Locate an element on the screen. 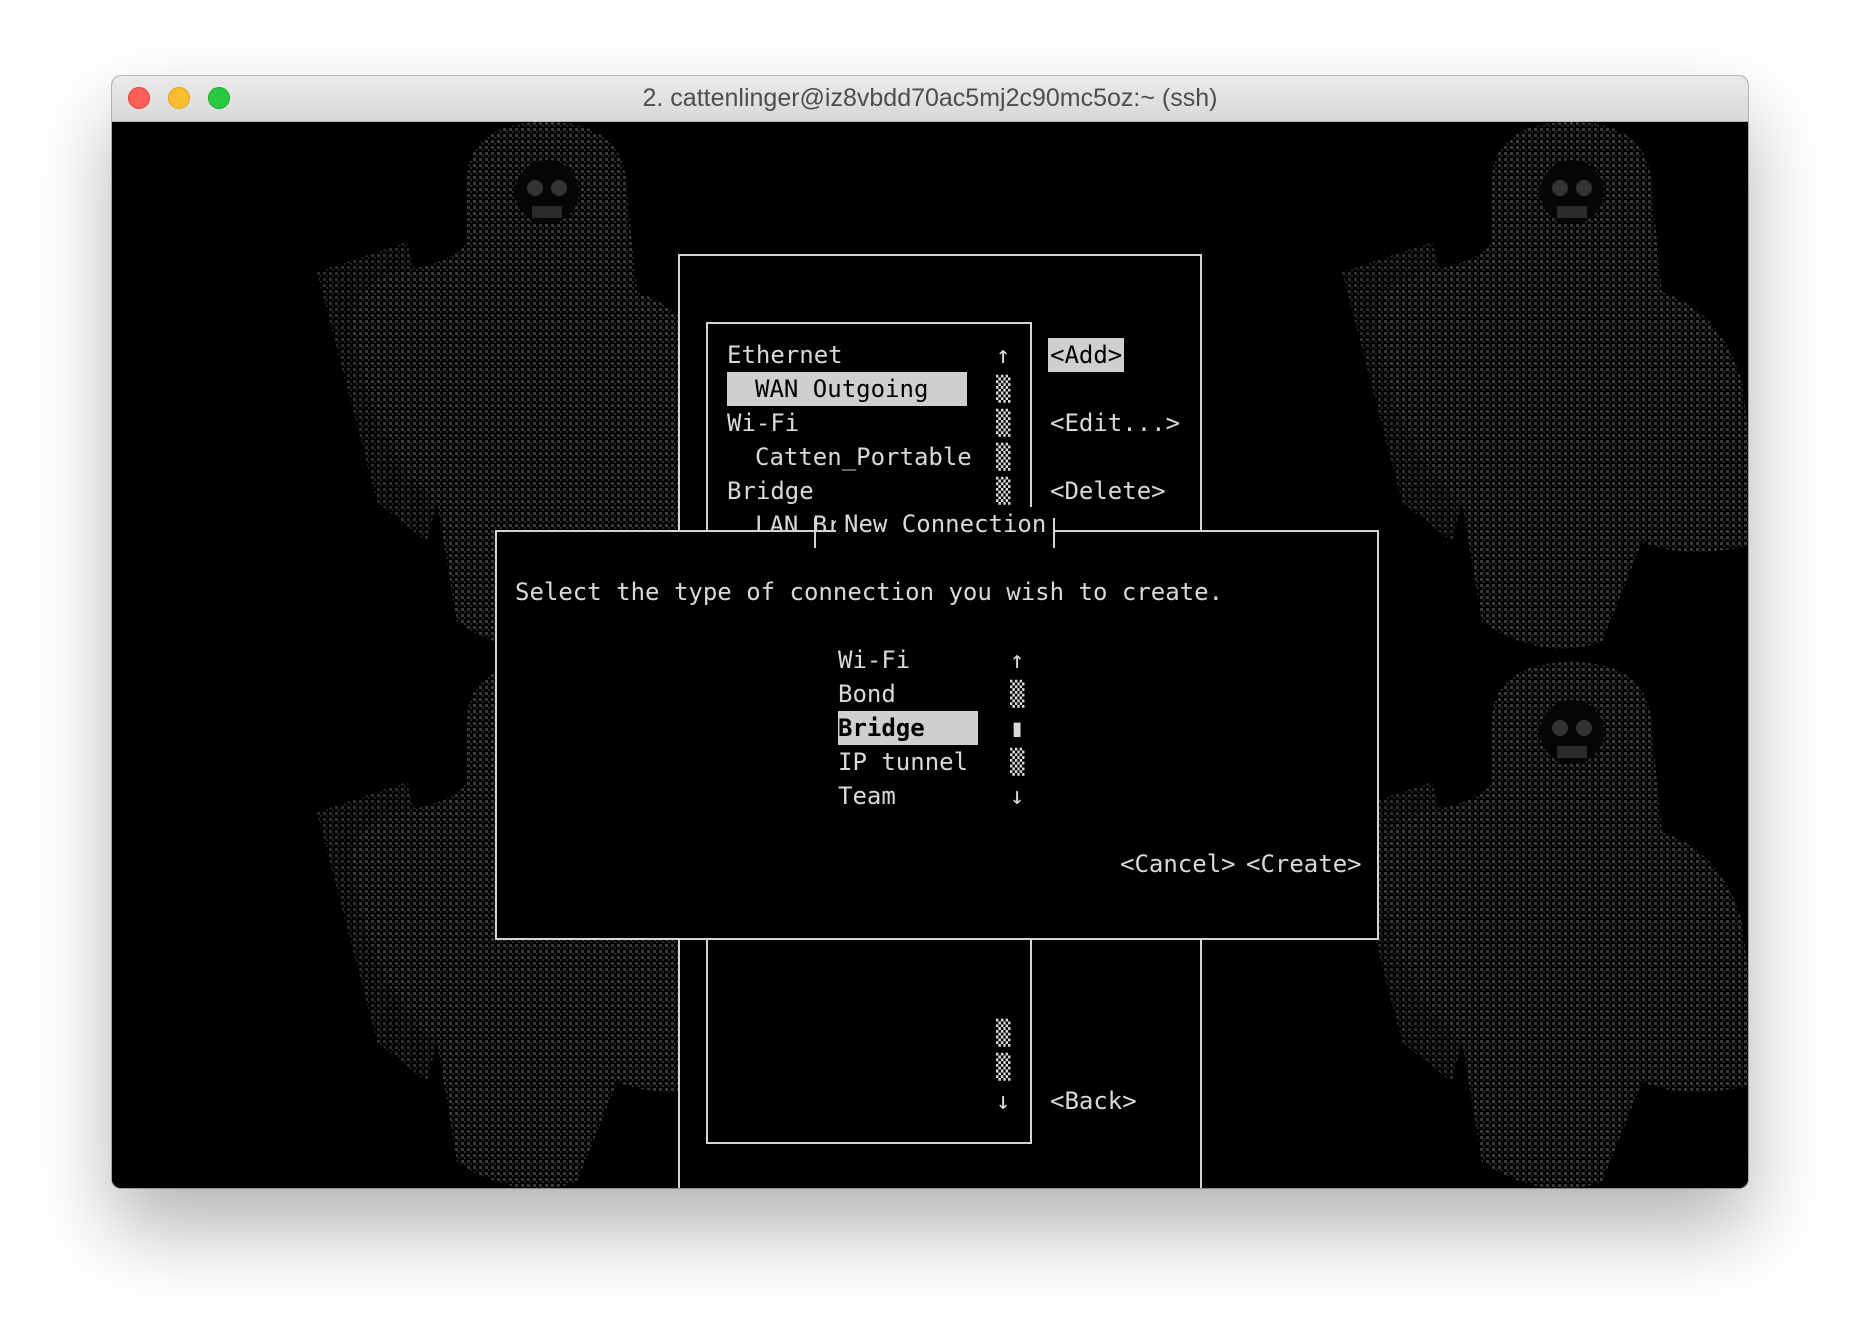 The height and width of the screenshot is (1332, 1854). back-button: <Back> is located at coordinates (1093, 1101).